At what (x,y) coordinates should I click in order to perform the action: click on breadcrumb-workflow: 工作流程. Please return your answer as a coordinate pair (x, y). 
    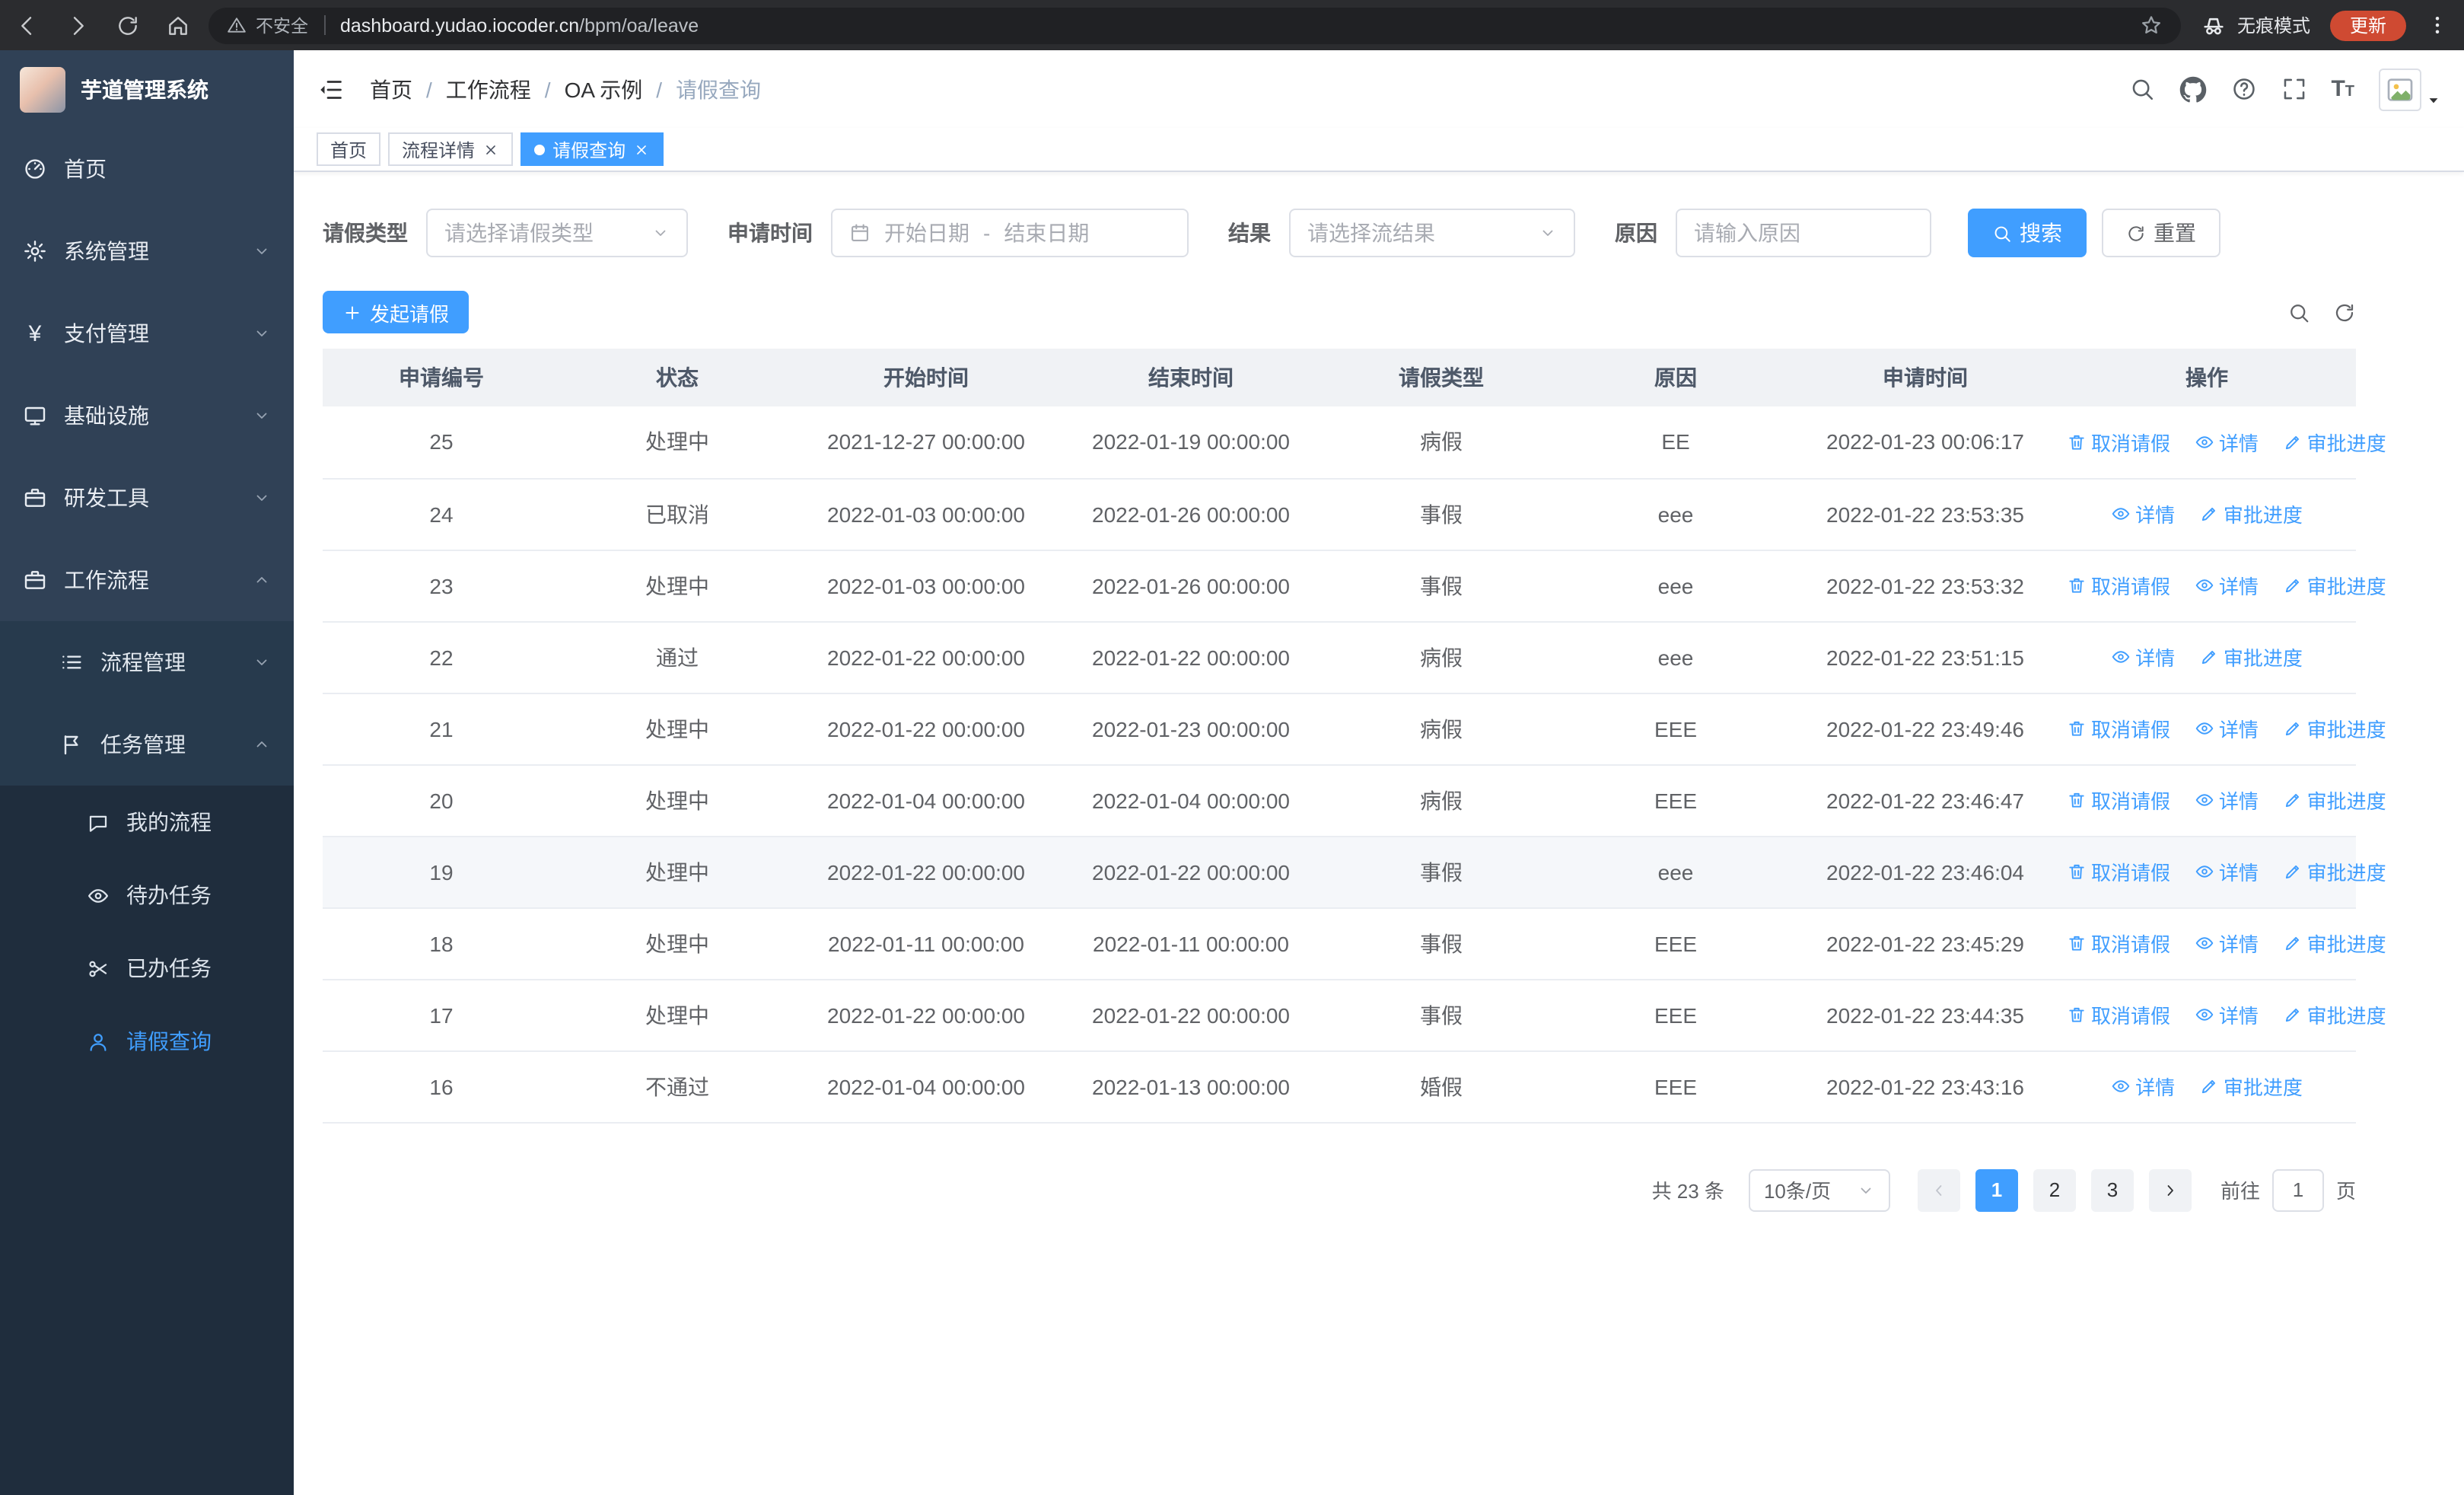
    Looking at the image, I should click on (505, 89).